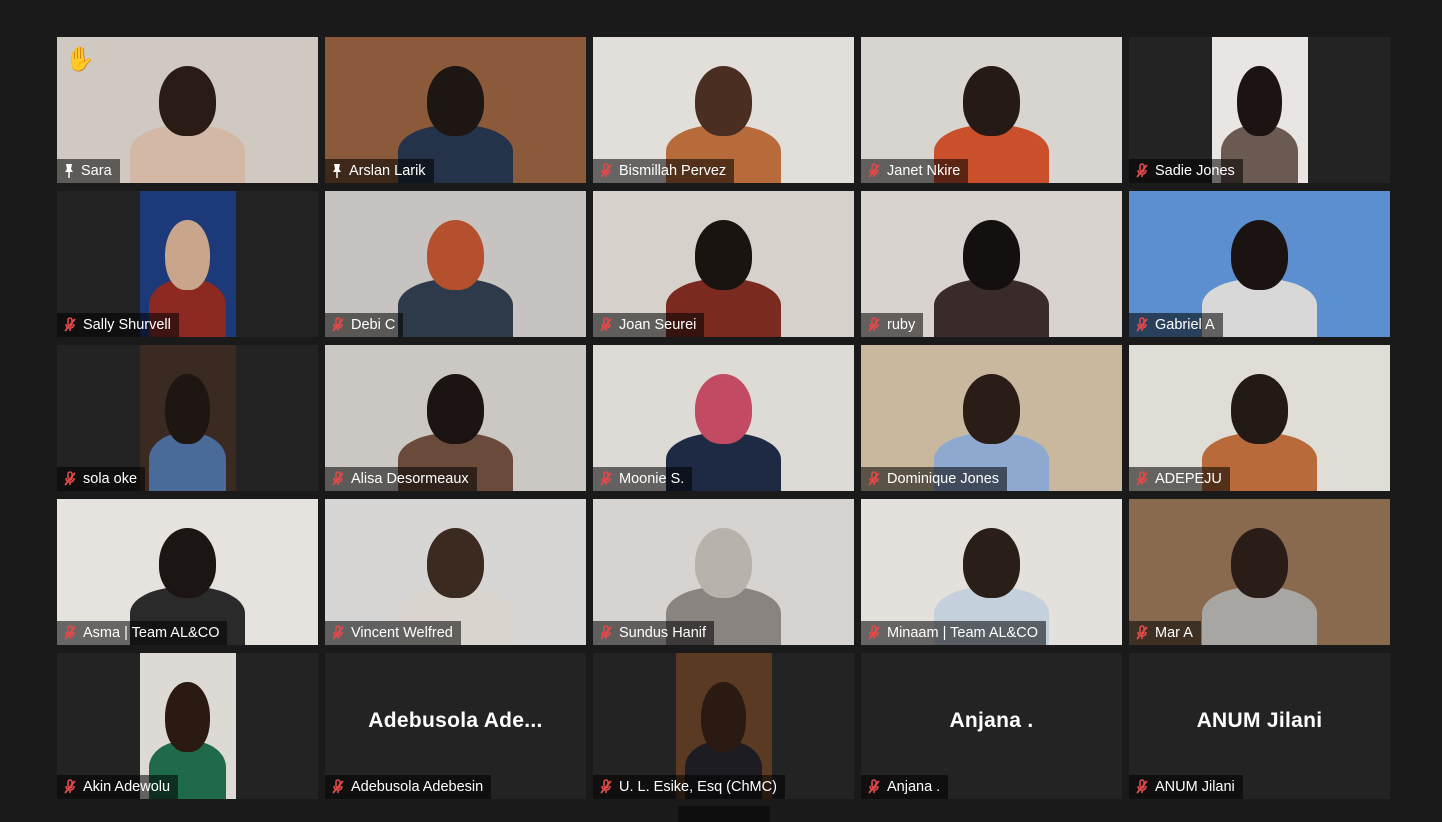  I want to click on participant-name-chip: ANUM Jilani, so click(1186, 787).